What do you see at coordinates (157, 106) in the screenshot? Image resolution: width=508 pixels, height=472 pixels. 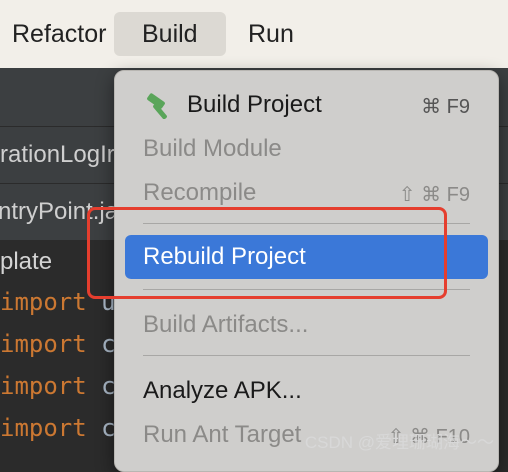 I see `hammer-icon` at bounding box center [157, 106].